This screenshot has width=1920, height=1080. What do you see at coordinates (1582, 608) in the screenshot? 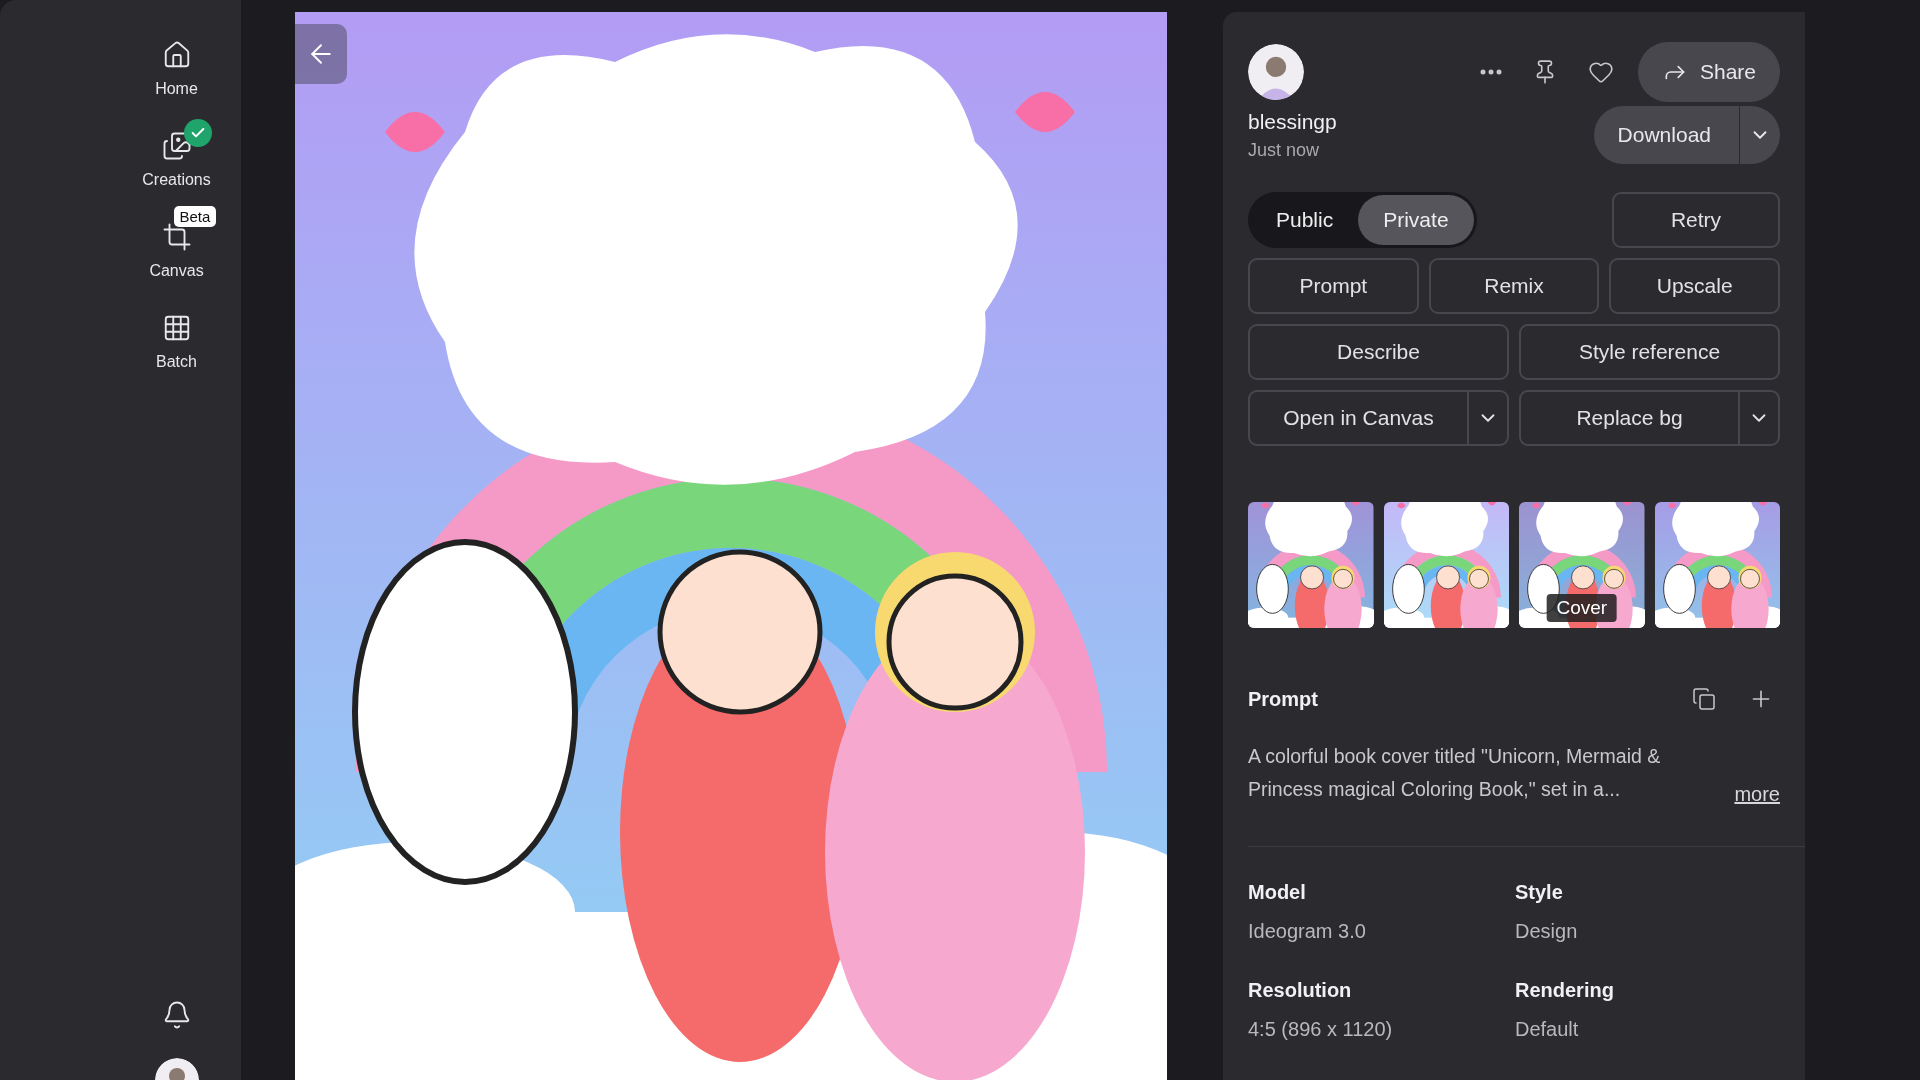
I see `thumbnail-label: Cover` at bounding box center [1582, 608].